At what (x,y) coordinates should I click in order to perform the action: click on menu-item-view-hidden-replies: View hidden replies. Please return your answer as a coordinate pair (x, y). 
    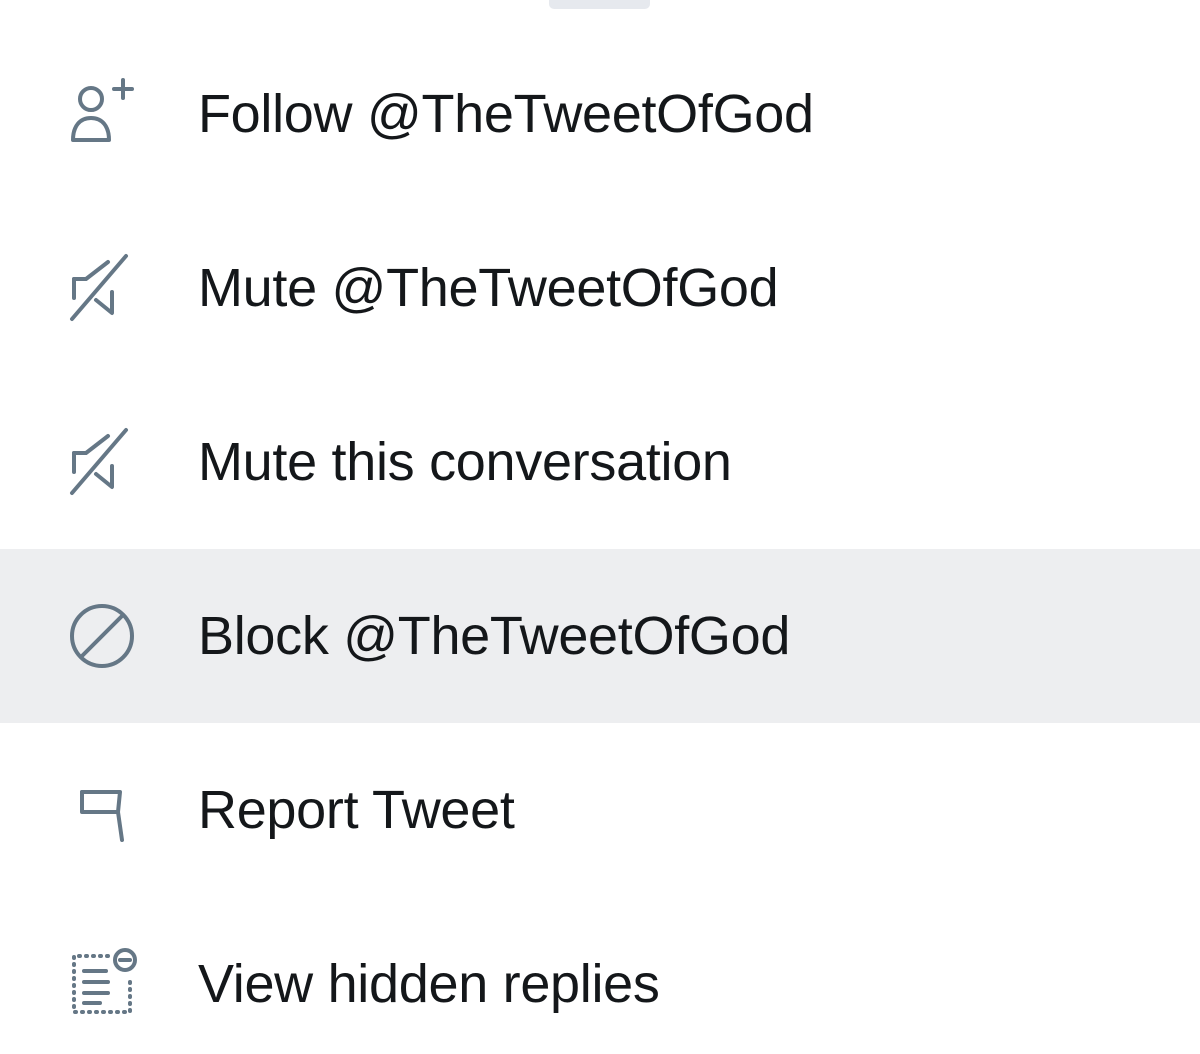
    Looking at the image, I should click on (600, 975).